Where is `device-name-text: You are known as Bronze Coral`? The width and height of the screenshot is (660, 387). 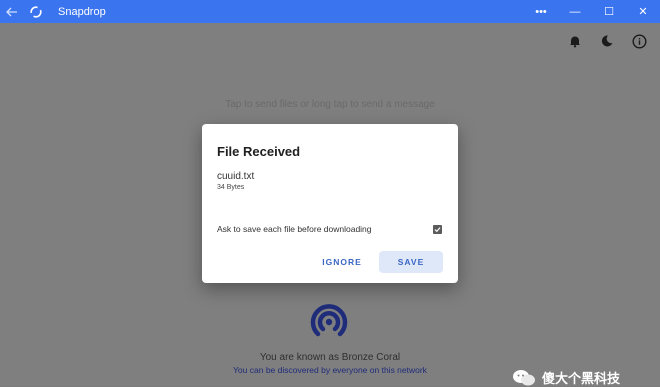
device-name-text: You are known as Bronze Coral is located at coordinates (330, 357).